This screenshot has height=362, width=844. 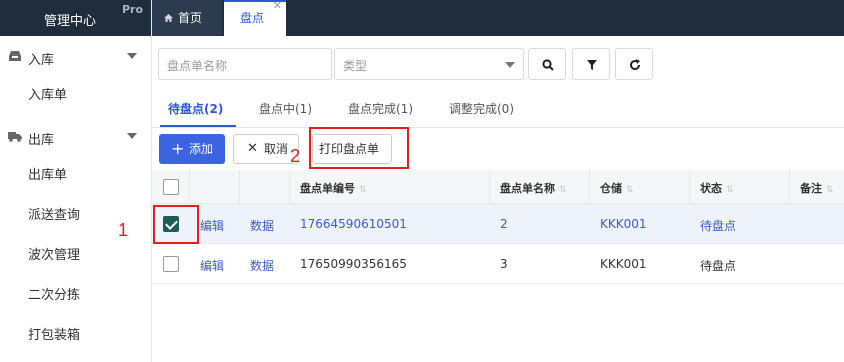 What do you see at coordinates (504, 224) in the screenshot?
I see `row-name: 2` at bounding box center [504, 224].